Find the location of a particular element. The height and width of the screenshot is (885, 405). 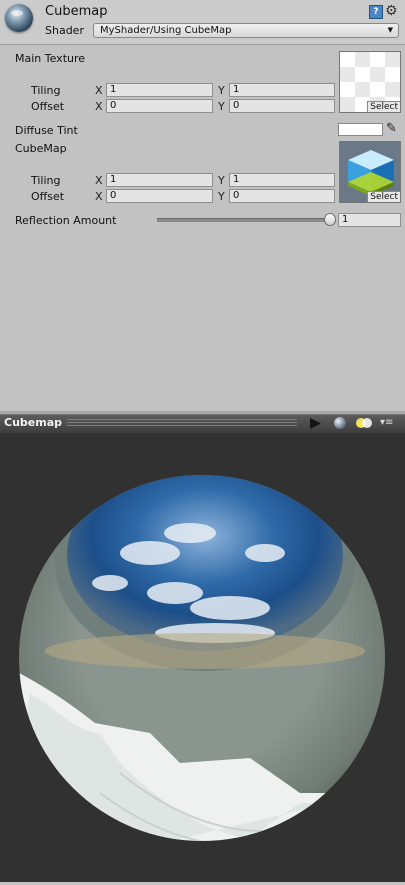

eyedropper-icon: ✎ is located at coordinates (391, 128).